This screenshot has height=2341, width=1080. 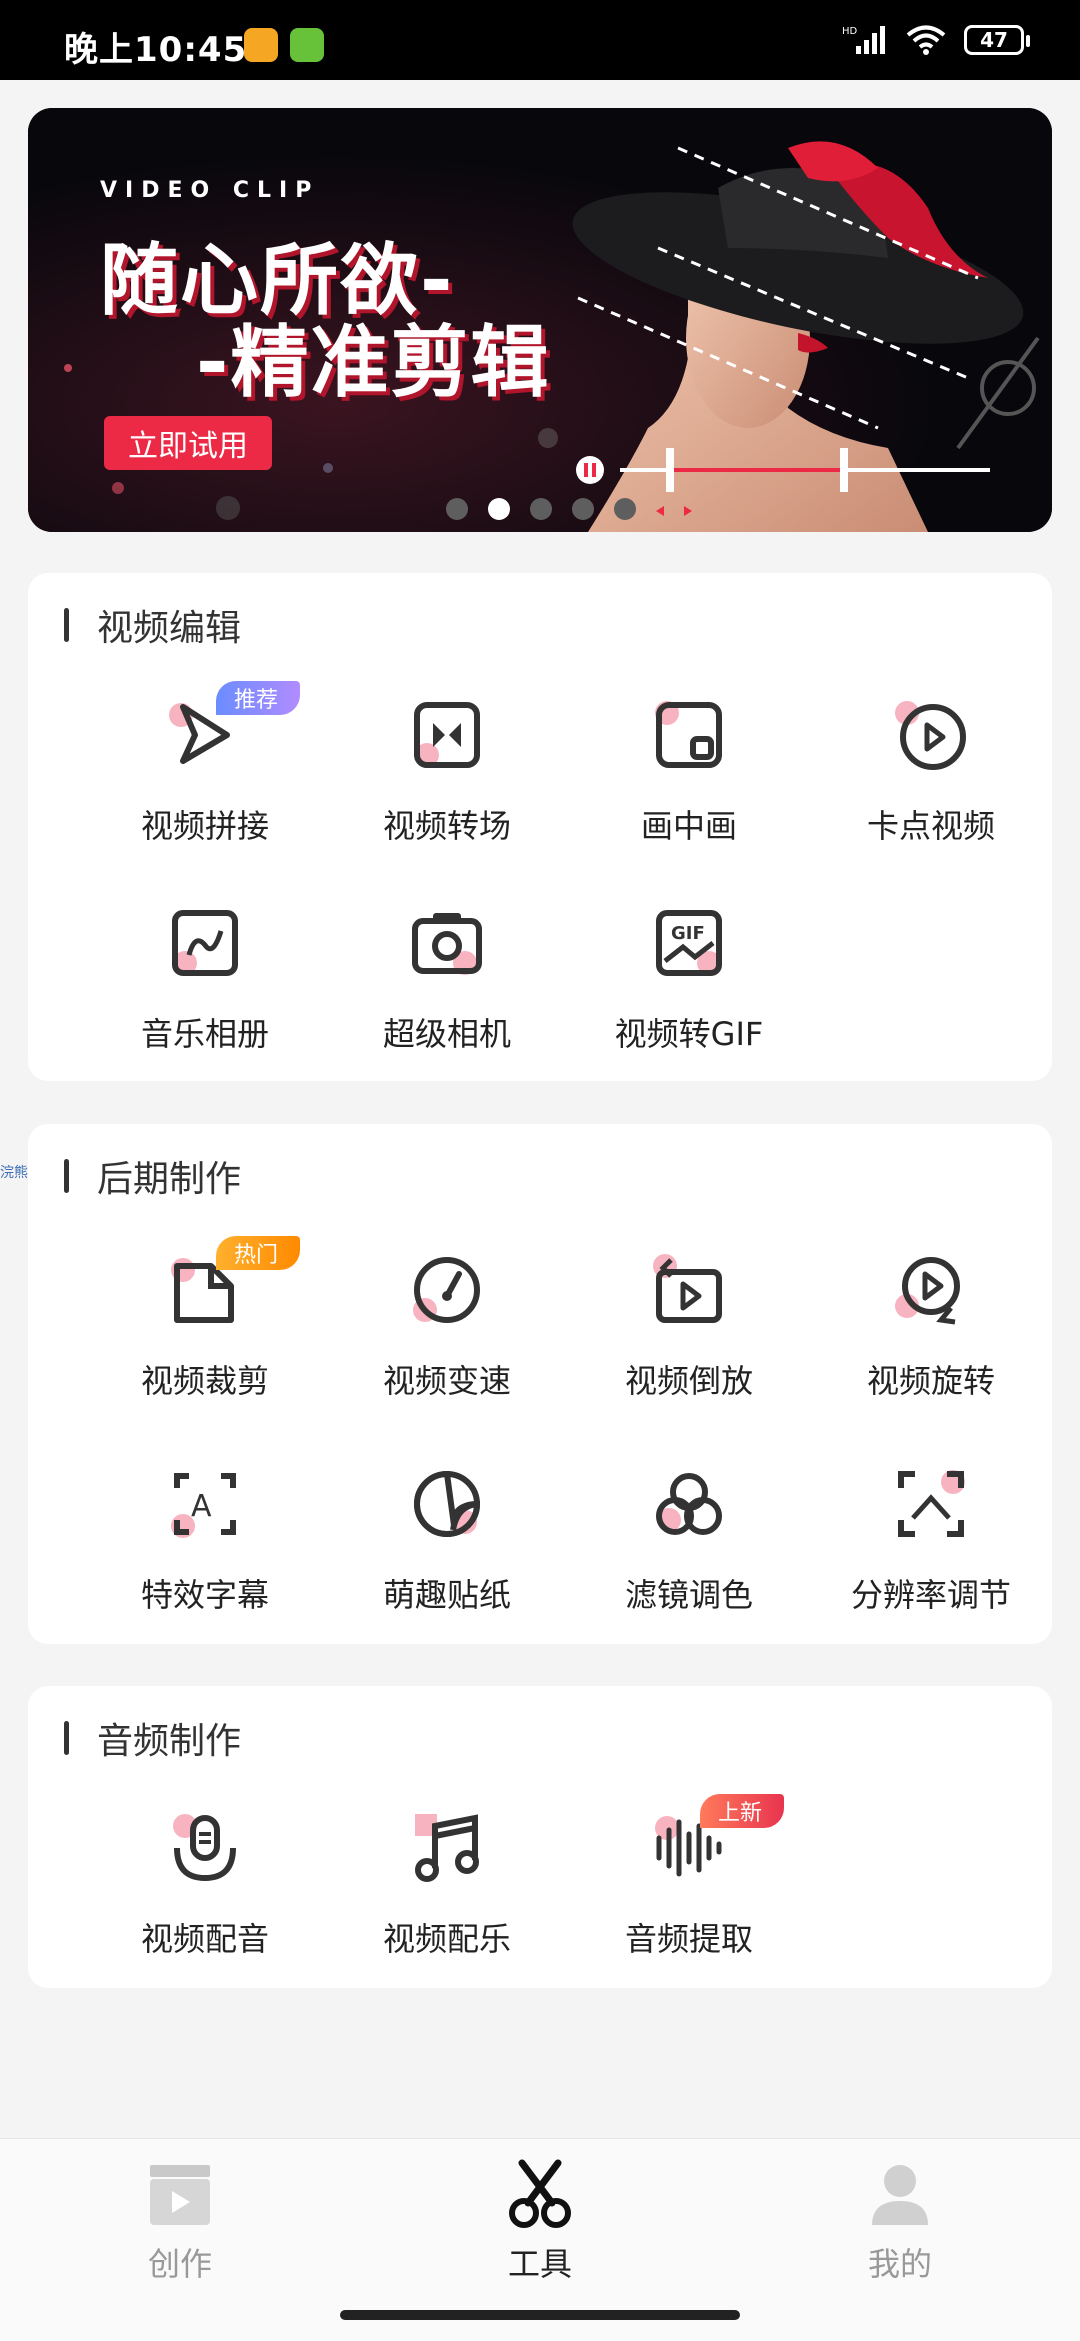 What do you see at coordinates (258, 1253) in the screenshot?
I see `hot-tag: 热门` at bounding box center [258, 1253].